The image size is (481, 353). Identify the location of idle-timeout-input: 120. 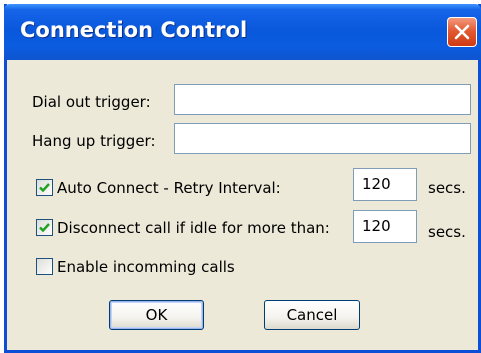
(385, 226).